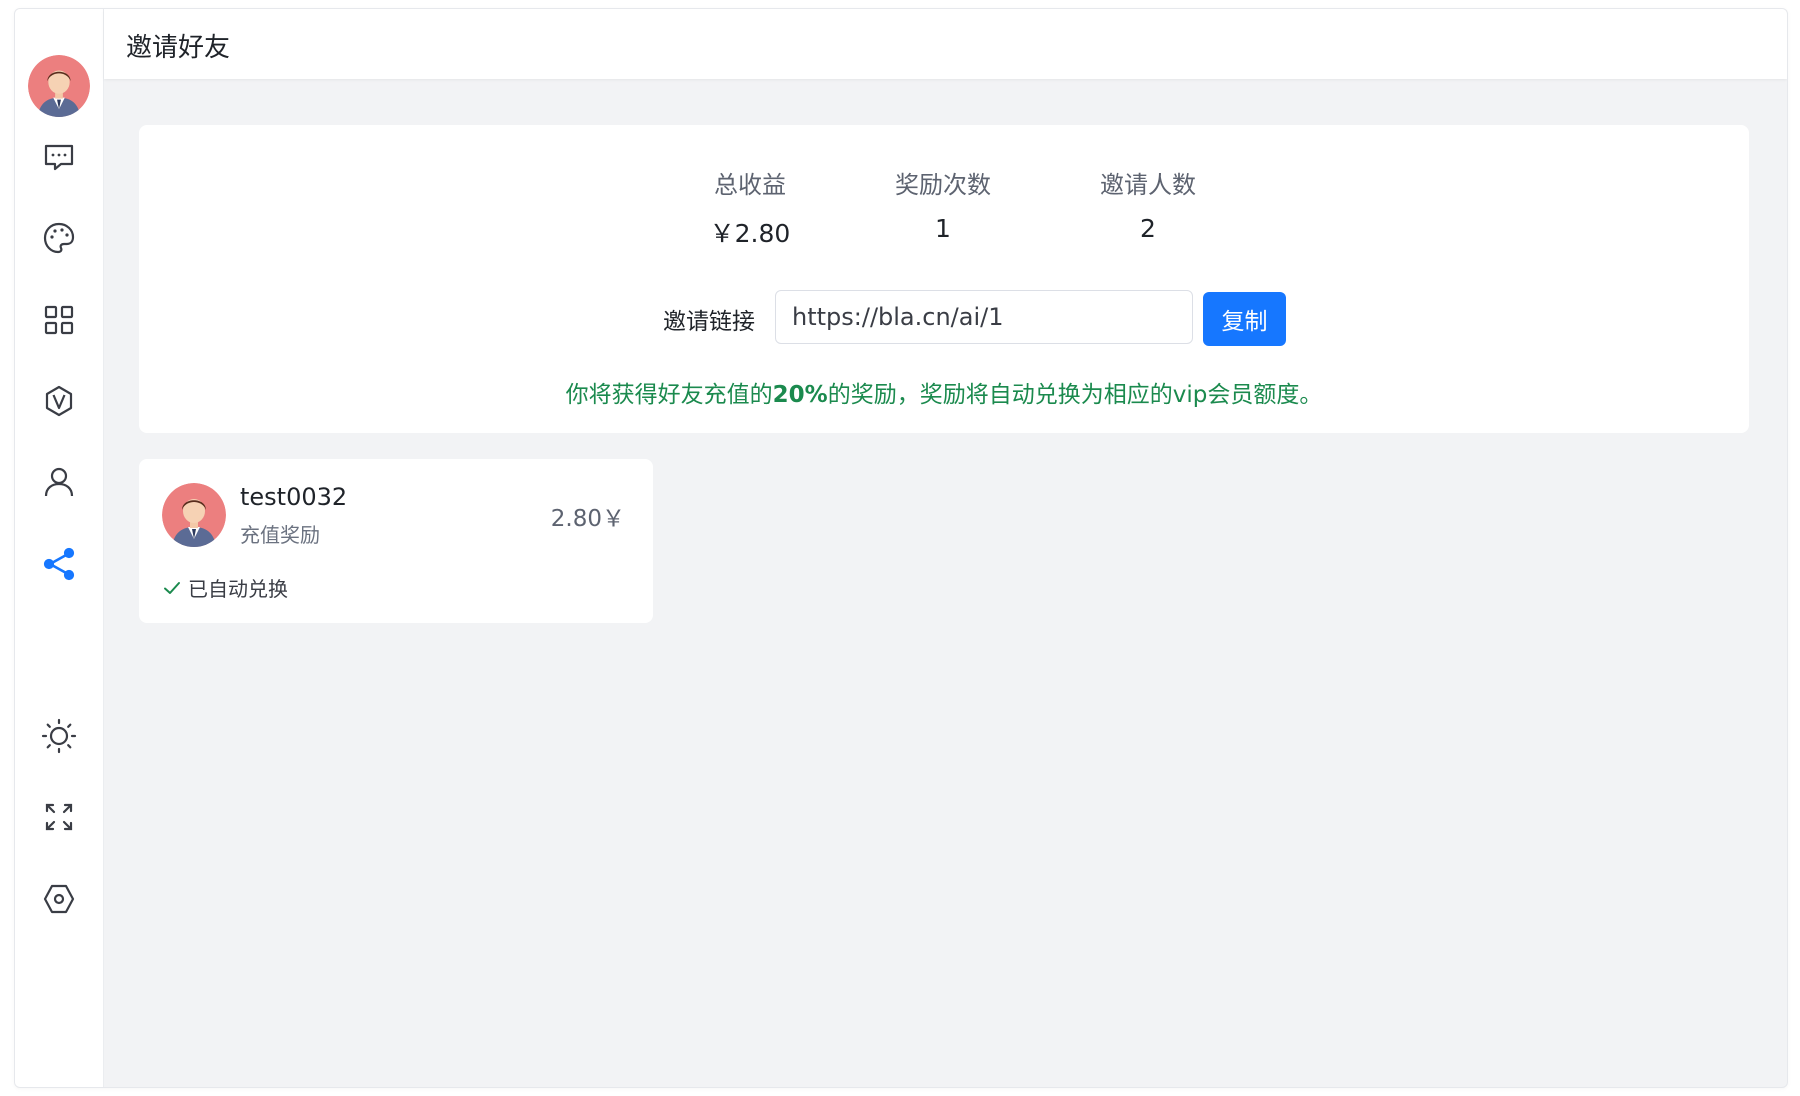  What do you see at coordinates (709, 322) in the screenshot?
I see `invite-link-label: 邀请链接` at bounding box center [709, 322].